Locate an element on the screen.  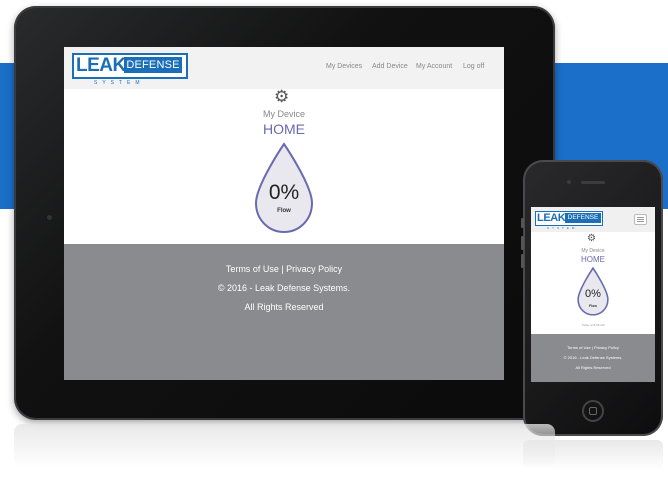
footer-links: Terms of Use | Privacy Policy is located at coordinates (284, 269).